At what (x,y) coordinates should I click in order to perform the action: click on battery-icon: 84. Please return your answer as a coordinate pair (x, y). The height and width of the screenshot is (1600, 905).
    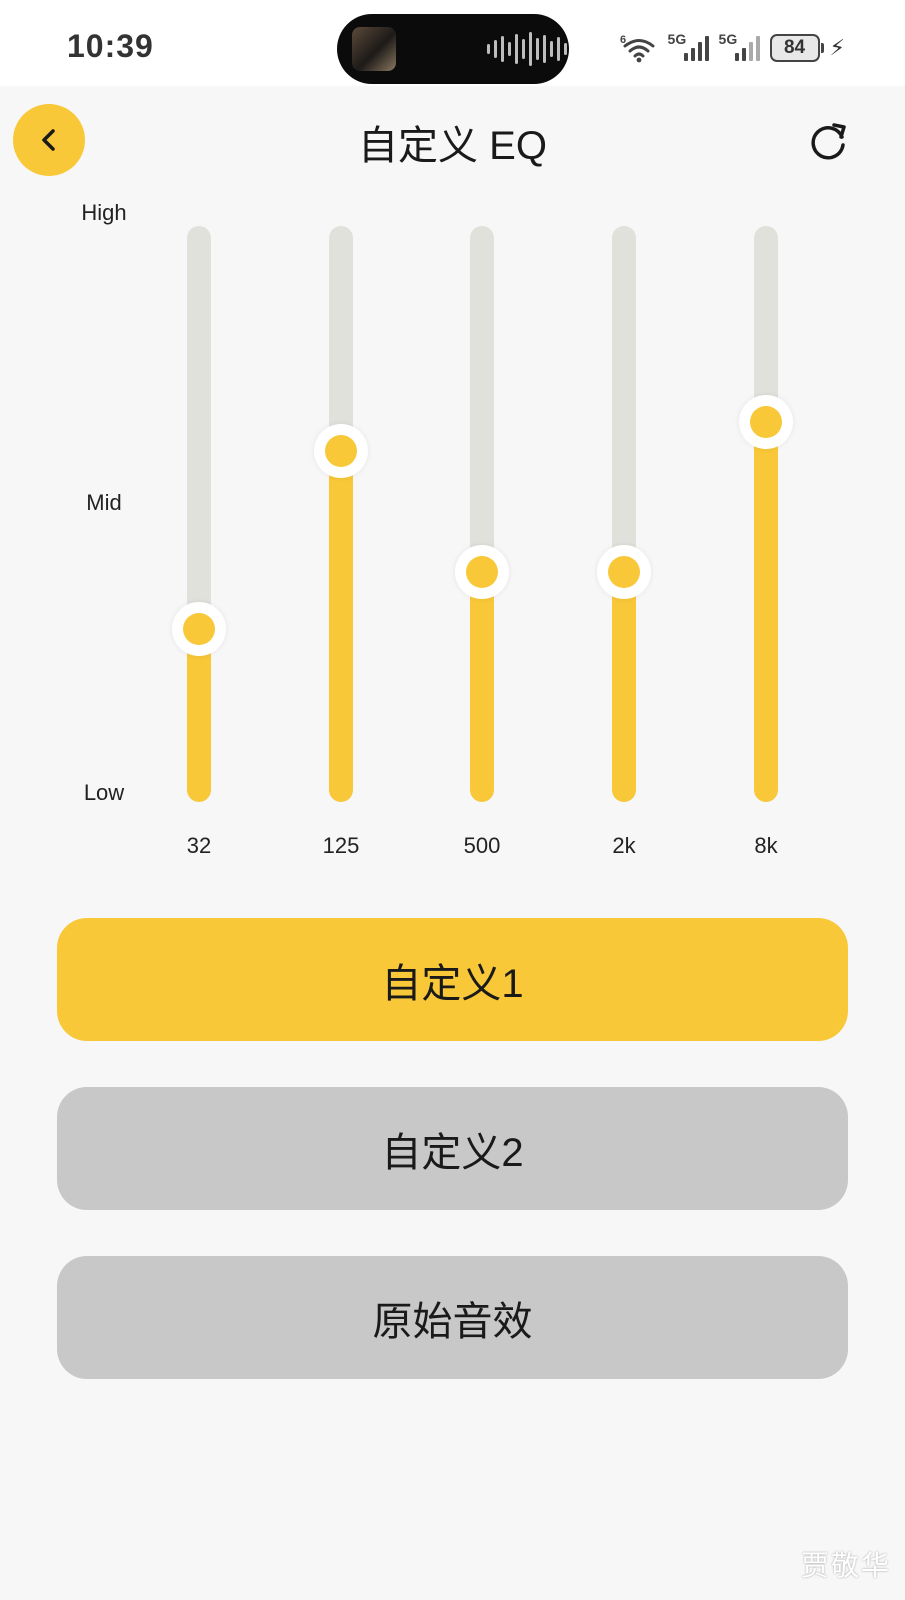
    Looking at the image, I should click on (796, 48).